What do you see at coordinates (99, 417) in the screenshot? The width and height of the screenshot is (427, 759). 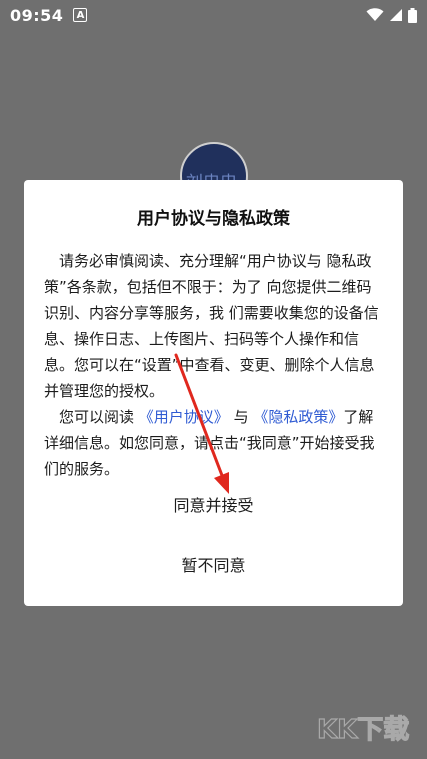 I see `paragraph-links-prefix: 您可以阅读` at bounding box center [99, 417].